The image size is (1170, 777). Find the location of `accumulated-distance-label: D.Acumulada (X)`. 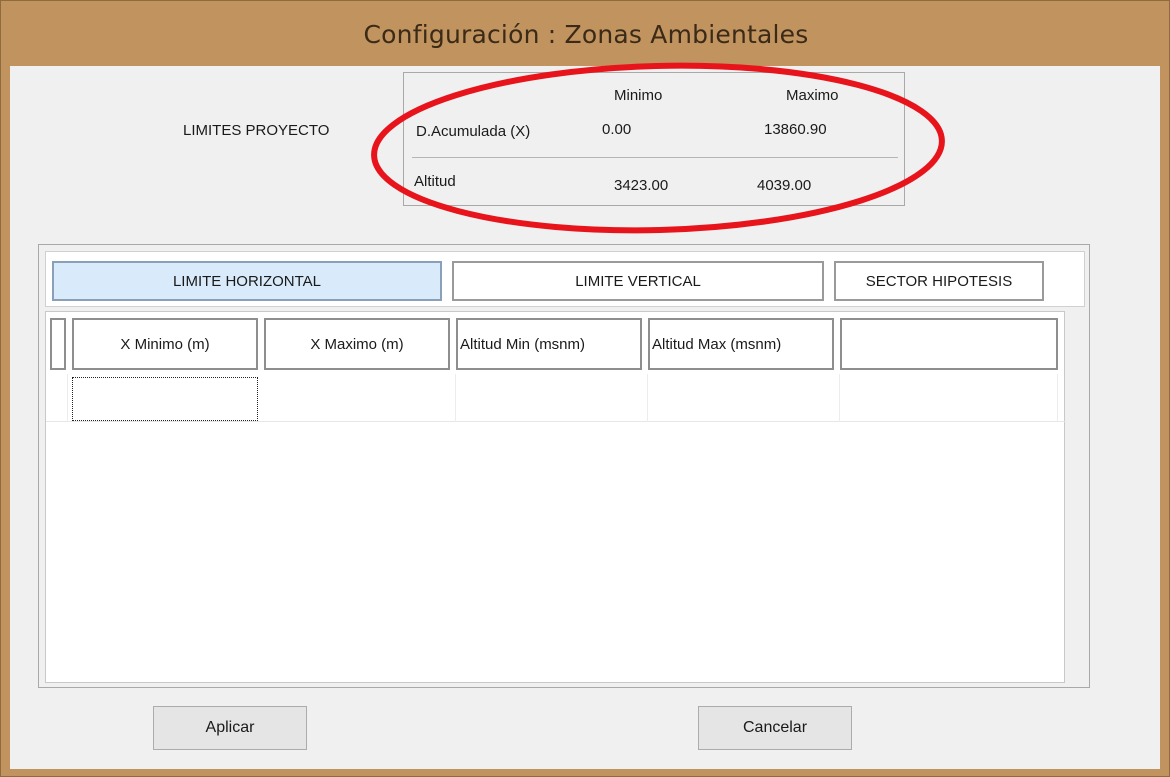

accumulated-distance-label: D.Acumulada (X) is located at coordinates (473, 131).